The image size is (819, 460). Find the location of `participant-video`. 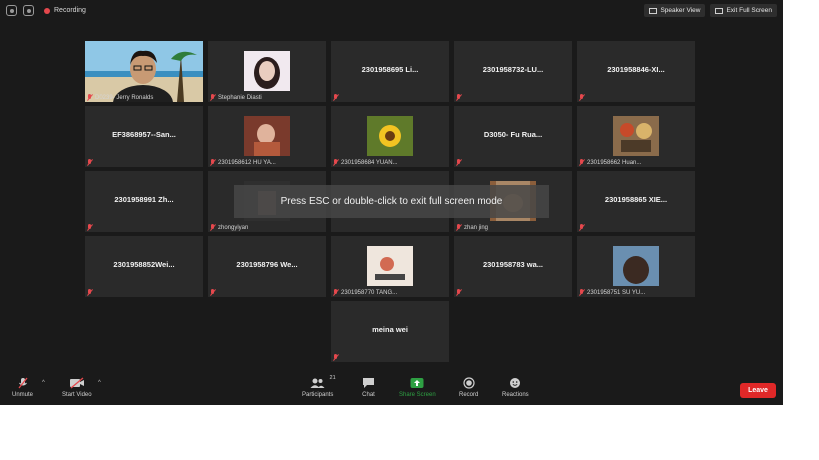

participant-video is located at coordinates (144, 71).